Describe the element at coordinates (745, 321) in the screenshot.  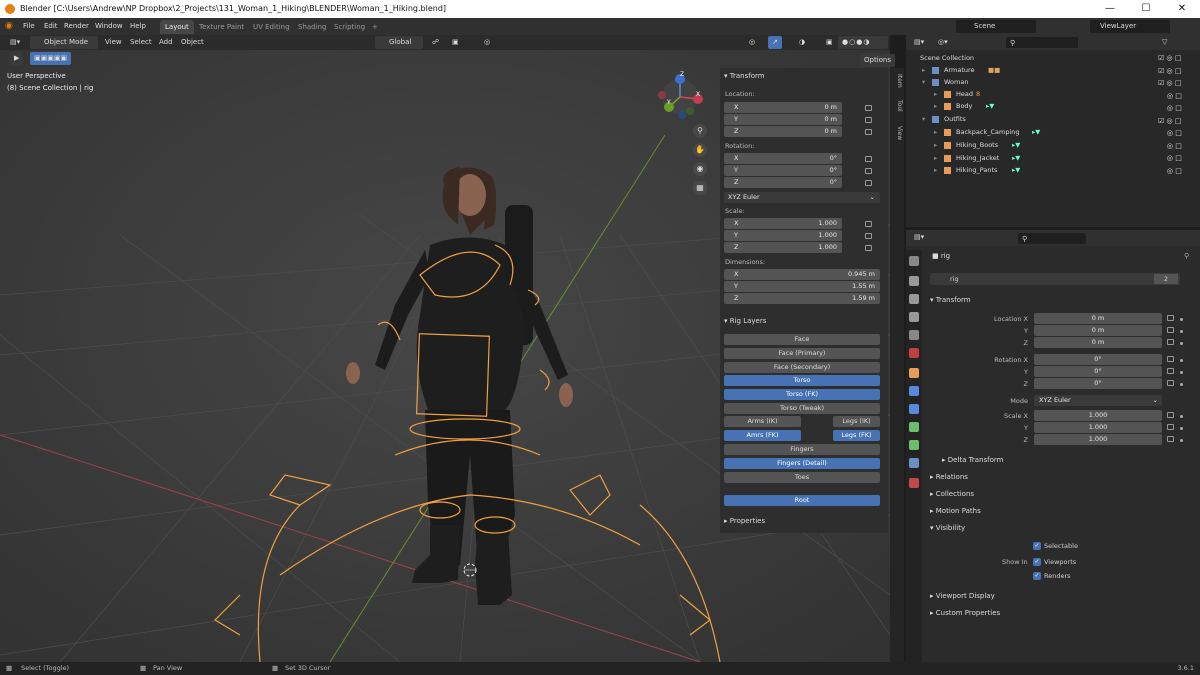
I see `rig-layers-header: ▾ Rig Layers` at that location.